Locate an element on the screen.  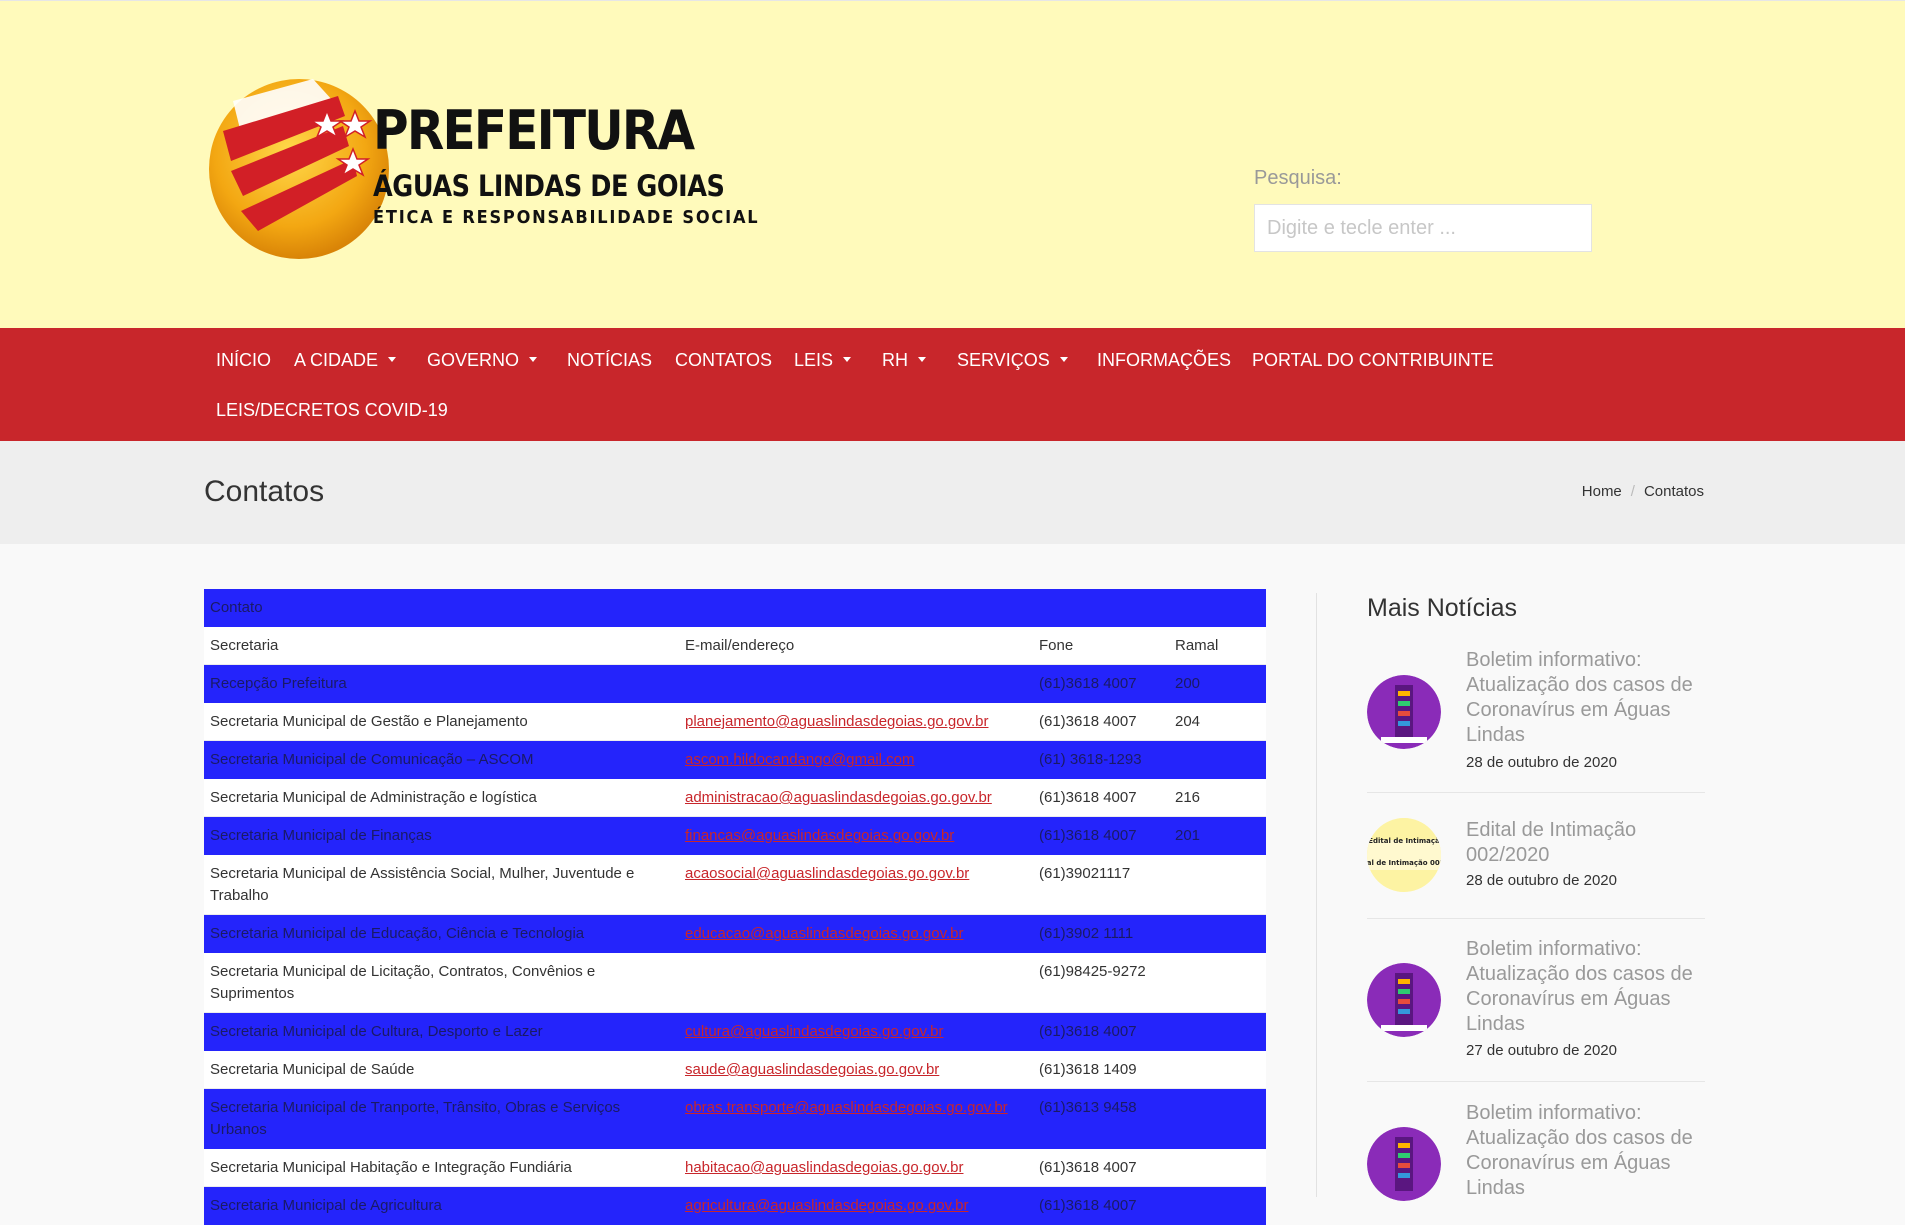
news-separator is located at coordinates (1536, 792).